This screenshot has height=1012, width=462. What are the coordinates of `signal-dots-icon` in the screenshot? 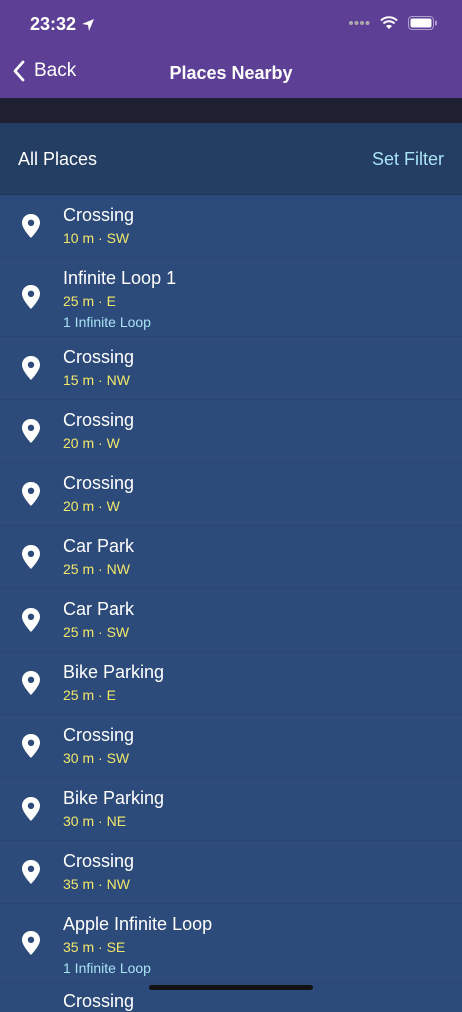 It's located at (359, 23).